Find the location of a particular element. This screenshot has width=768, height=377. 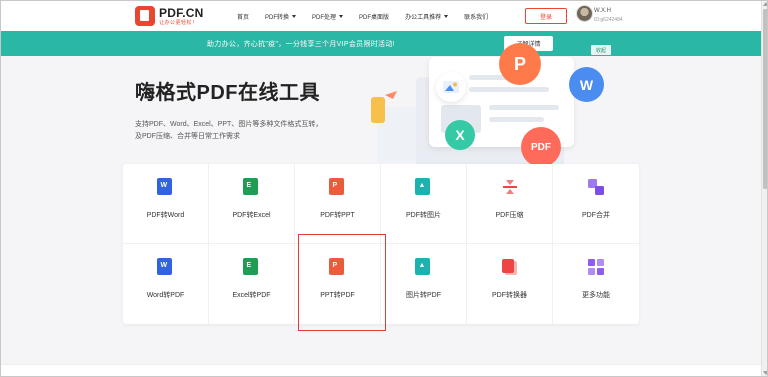

user-id: ID:g6242484 is located at coordinates (608, 20).